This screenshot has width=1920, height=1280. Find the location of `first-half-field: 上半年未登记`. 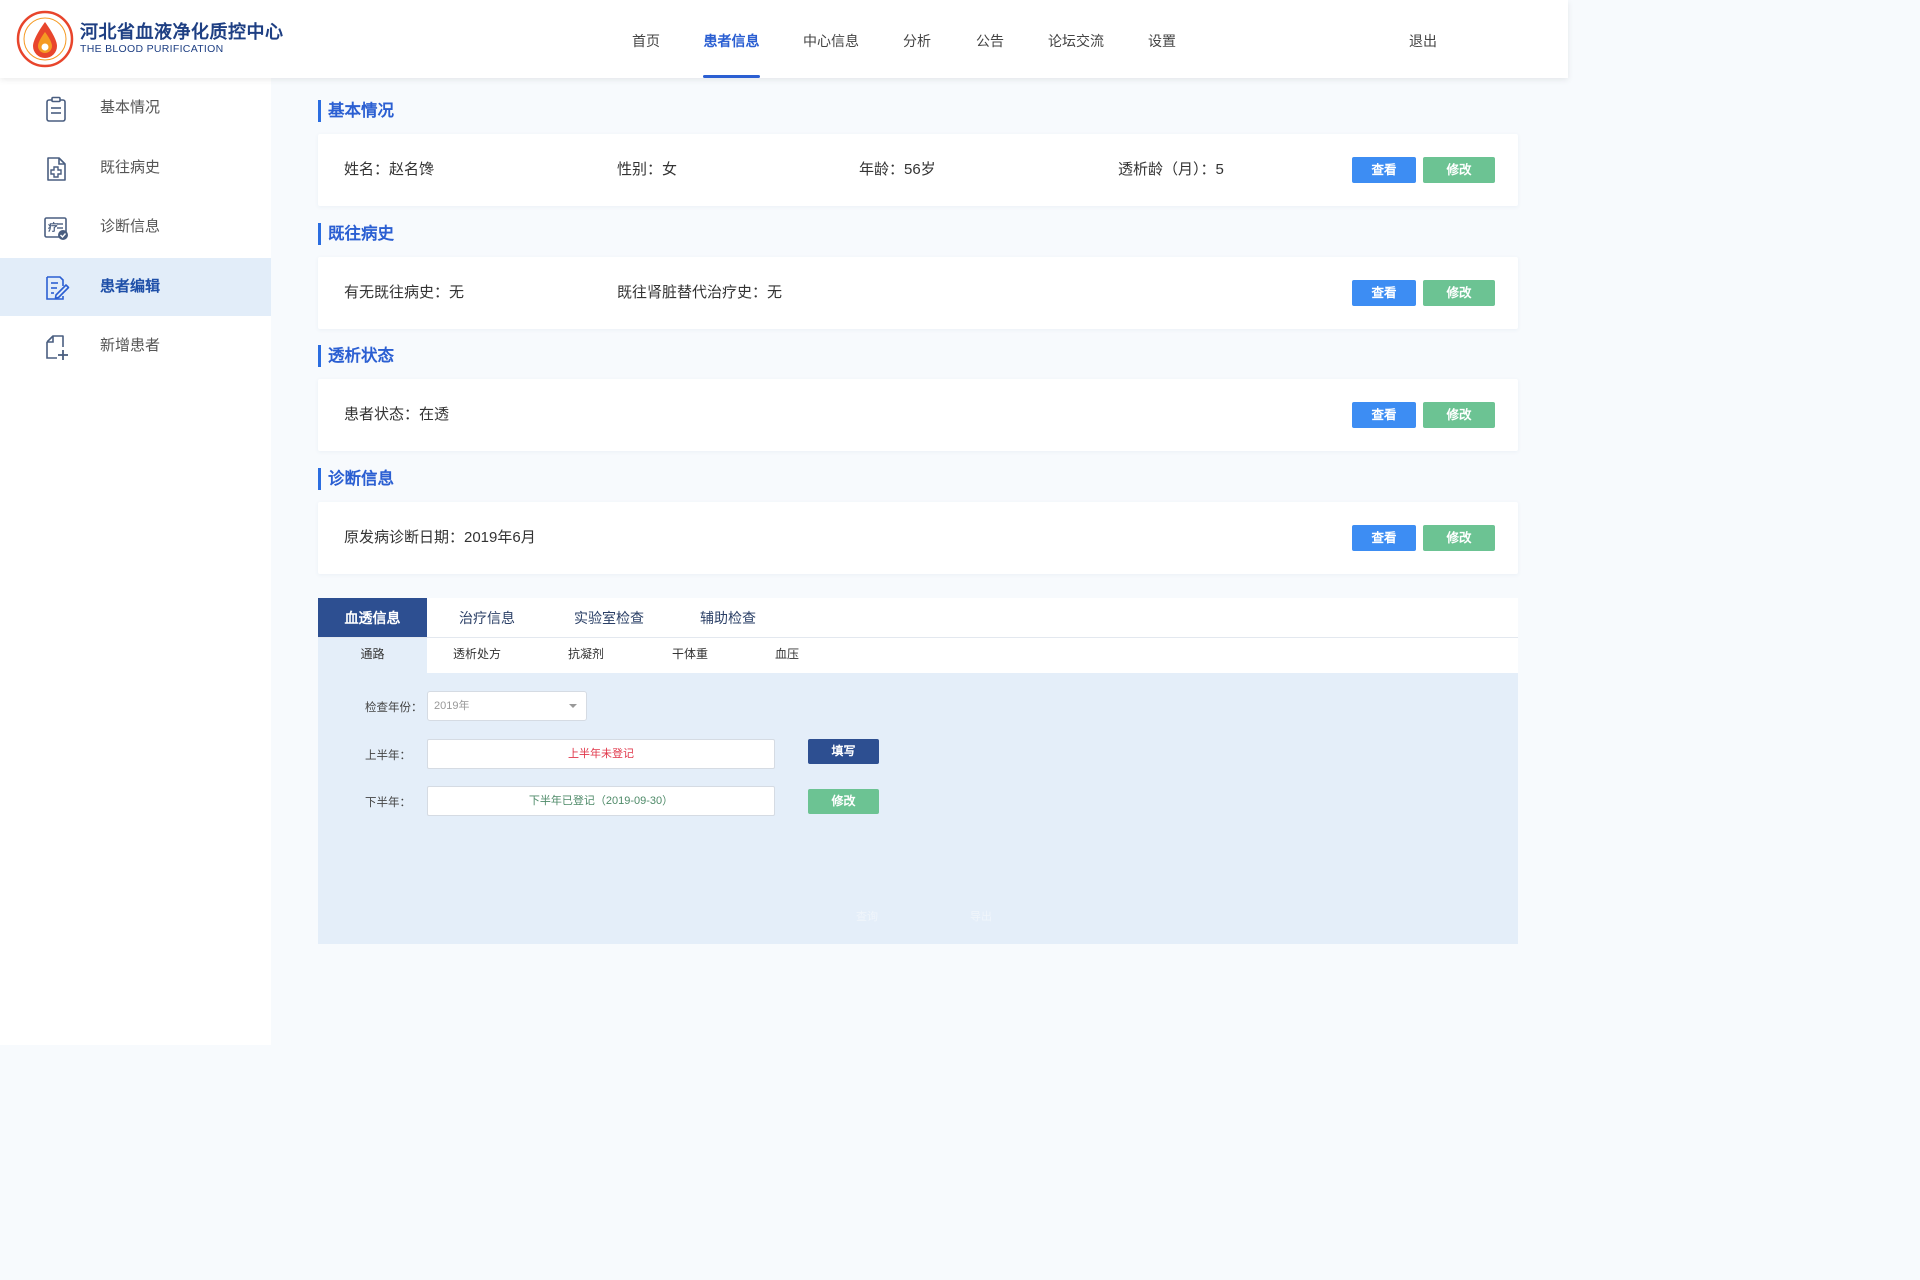

first-half-field: 上半年未登记 is located at coordinates (601, 754).